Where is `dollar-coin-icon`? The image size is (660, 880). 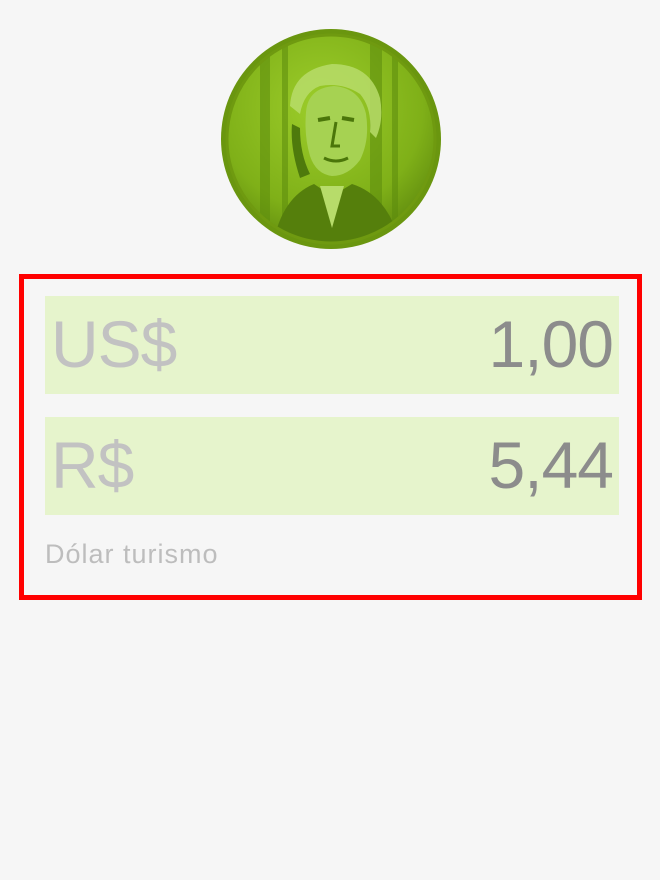 dollar-coin-icon is located at coordinates (331, 139).